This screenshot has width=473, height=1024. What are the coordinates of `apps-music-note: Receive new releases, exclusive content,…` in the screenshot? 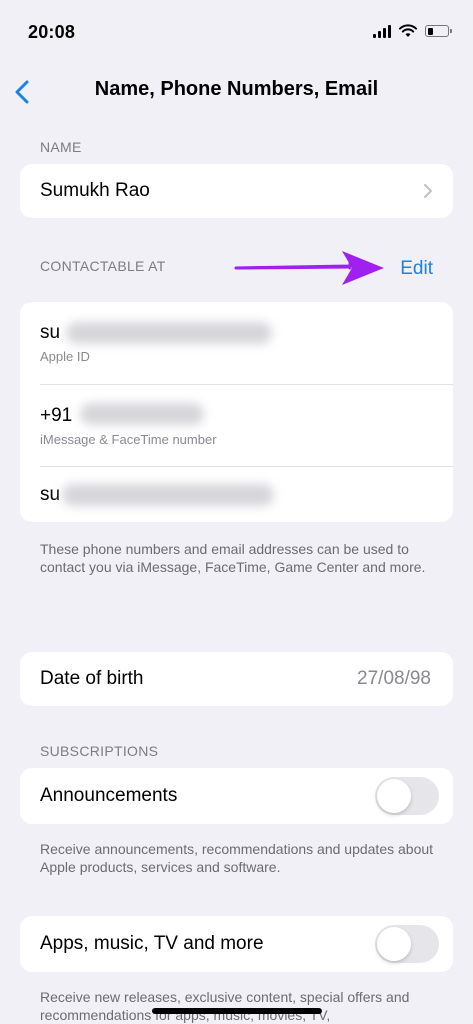 It's located at (225, 1006).